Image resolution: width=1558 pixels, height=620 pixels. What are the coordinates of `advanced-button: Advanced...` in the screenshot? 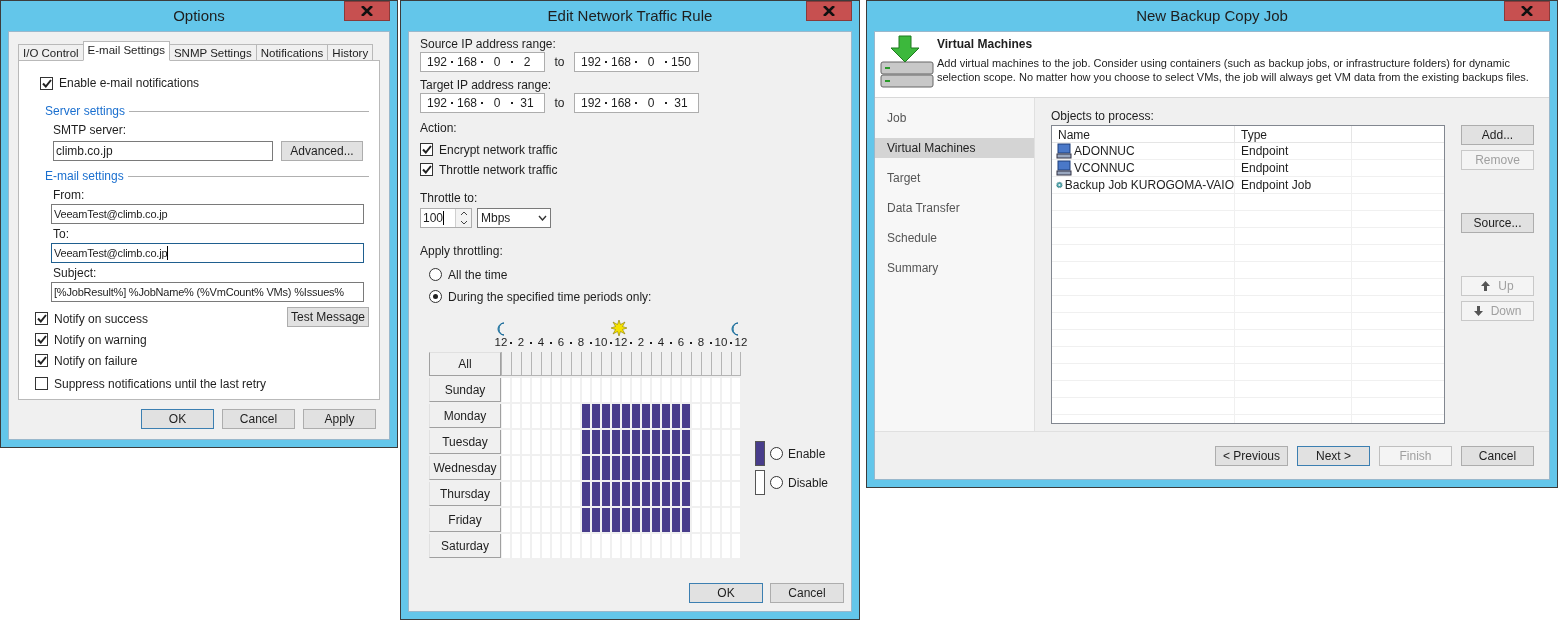 It's located at (322, 151).